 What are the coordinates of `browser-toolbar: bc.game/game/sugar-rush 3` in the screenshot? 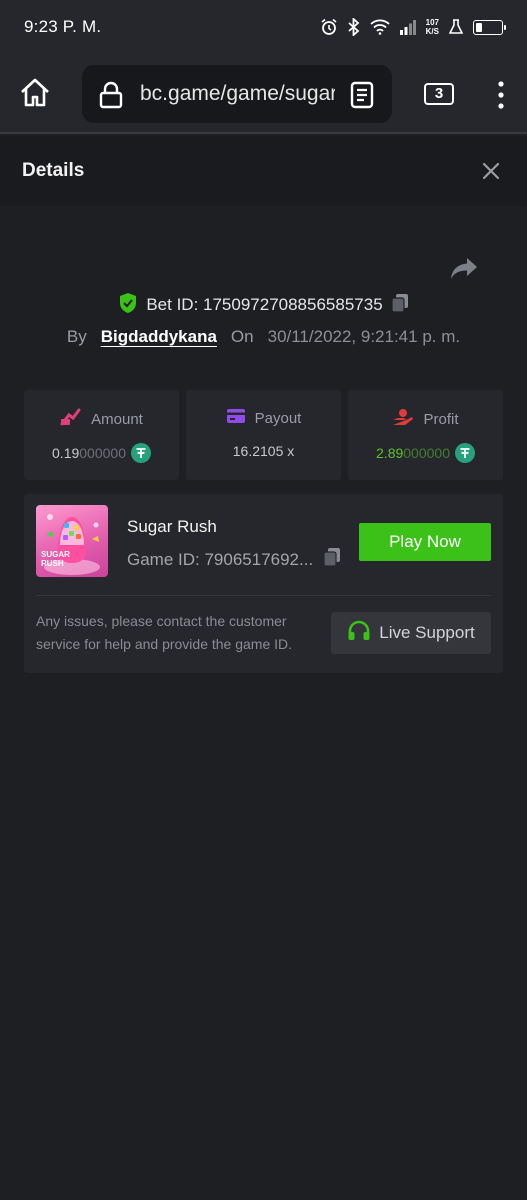 It's located at (263, 94).